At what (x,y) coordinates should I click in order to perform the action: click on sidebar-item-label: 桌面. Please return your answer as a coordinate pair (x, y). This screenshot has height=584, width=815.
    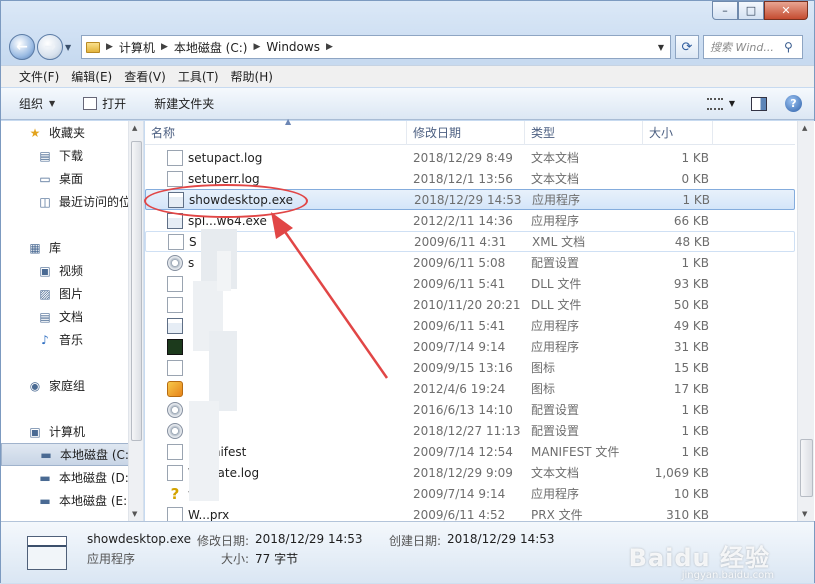
    Looking at the image, I should click on (71, 179).